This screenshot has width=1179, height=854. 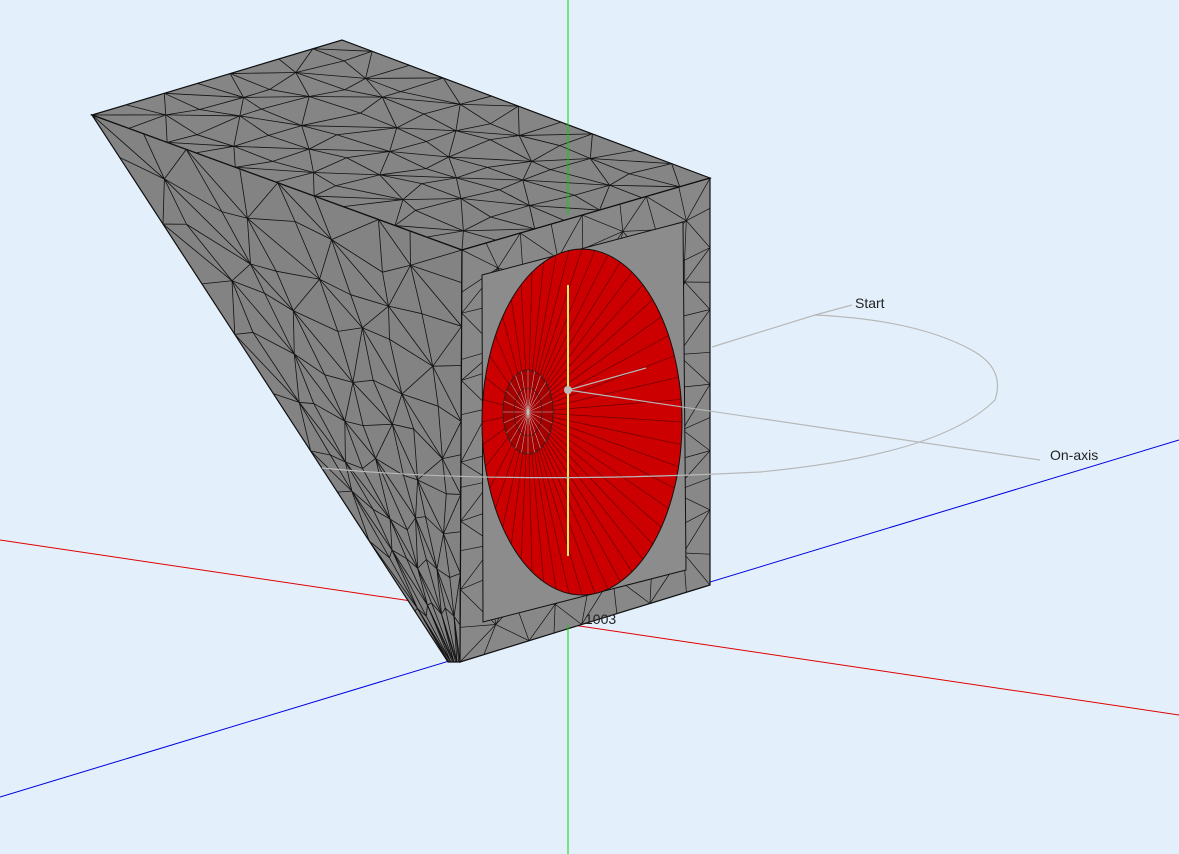 I want to click on start-label: Start, so click(x=870, y=303).